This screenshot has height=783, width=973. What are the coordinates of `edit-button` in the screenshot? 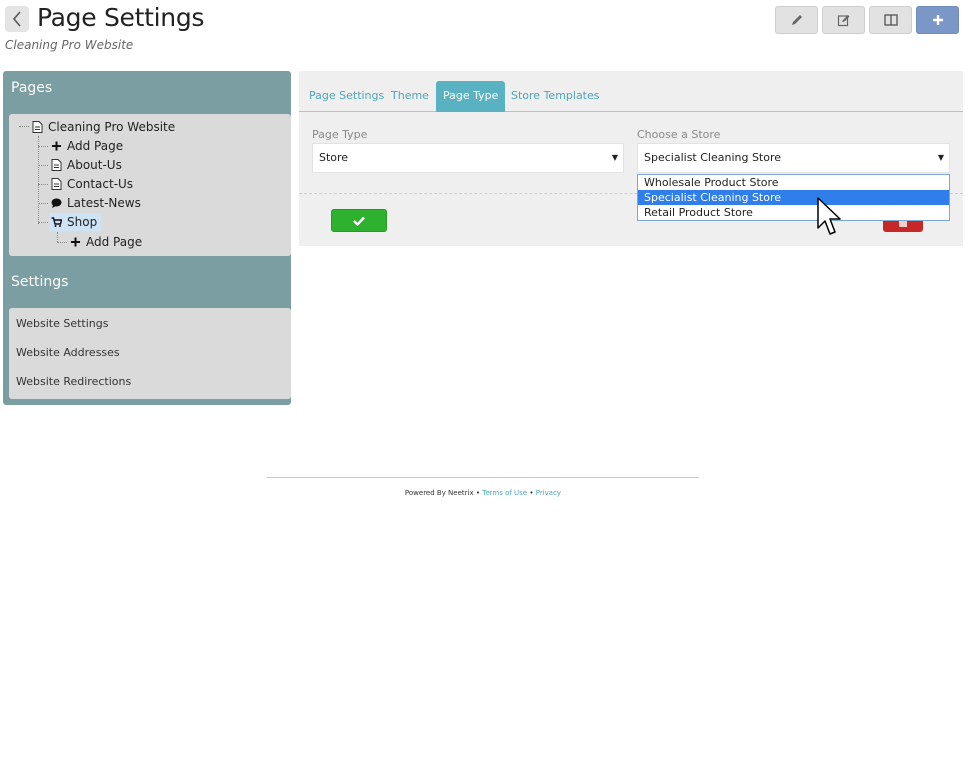 It's located at (843, 20).